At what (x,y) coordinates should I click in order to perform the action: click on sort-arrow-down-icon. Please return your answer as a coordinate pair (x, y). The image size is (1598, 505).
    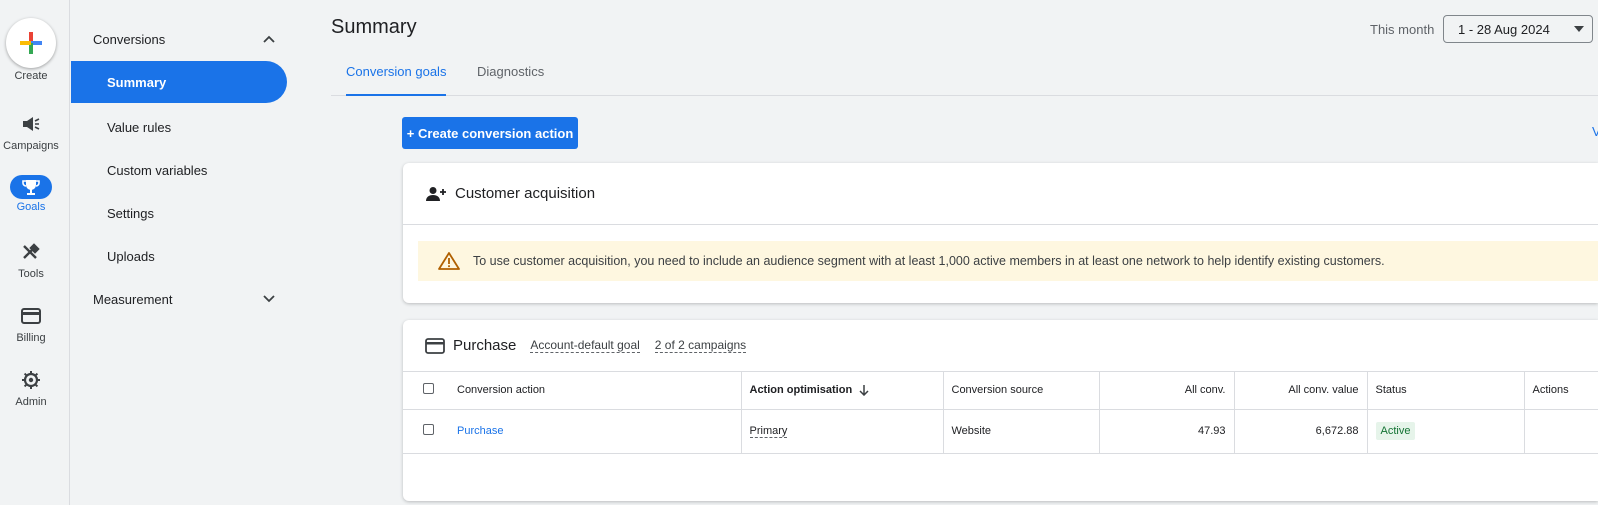
    Looking at the image, I should click on (864, 390).